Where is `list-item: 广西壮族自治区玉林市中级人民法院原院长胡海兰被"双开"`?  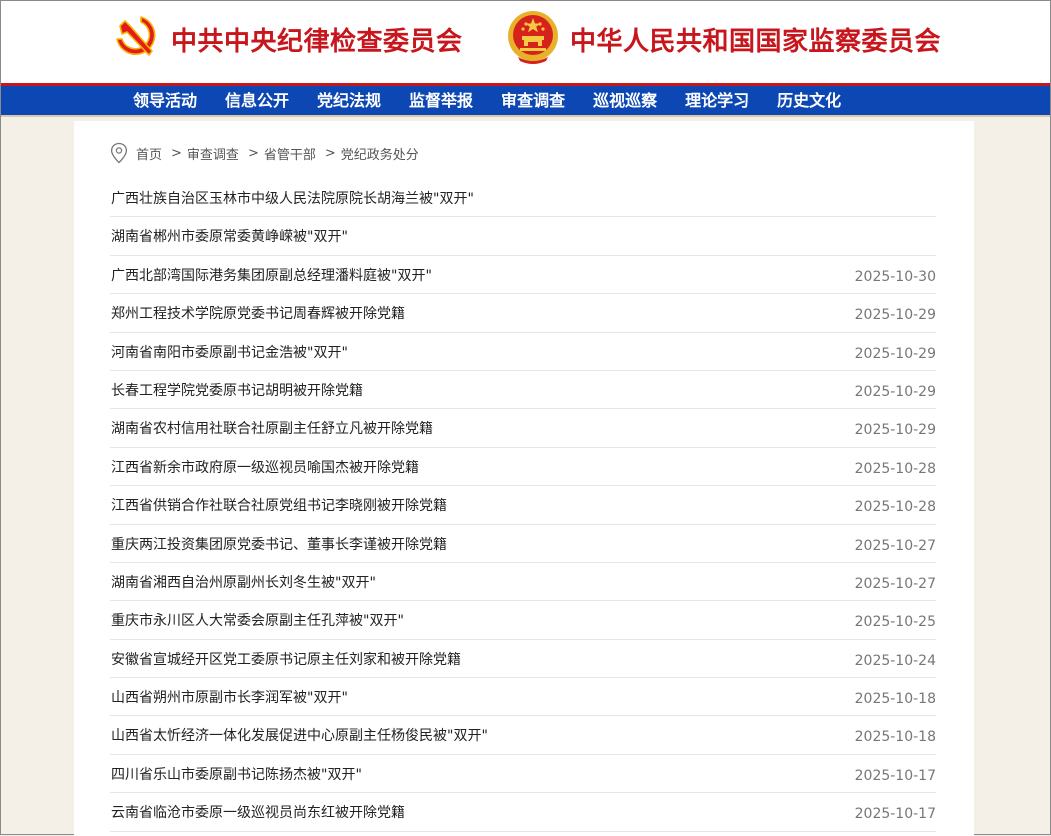
list-item: 广西壮族自治区玉林市中级人民法院原院长胡海兰被"双开" is located at coordinates (523, 198).